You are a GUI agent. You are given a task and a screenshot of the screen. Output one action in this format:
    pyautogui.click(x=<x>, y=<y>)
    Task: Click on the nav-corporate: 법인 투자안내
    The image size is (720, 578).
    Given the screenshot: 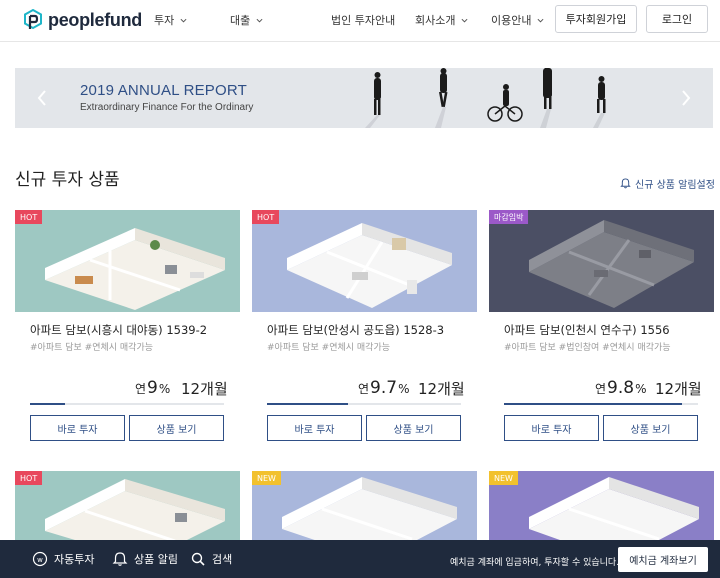 What is the action you would take?
    pyautogui.click(x=363, y=20)
    